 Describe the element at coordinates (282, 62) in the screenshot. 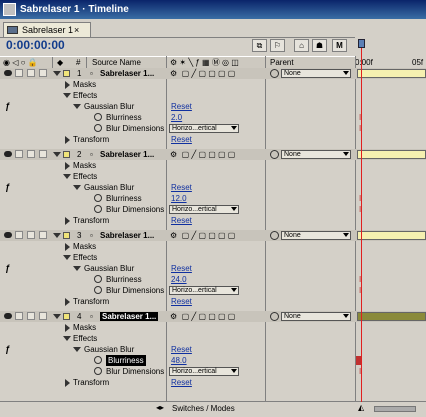

I see `parent-header: Parent` at that location.